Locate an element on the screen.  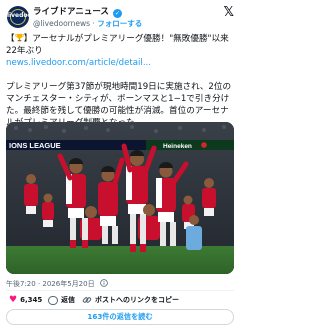
divider is located at coordinates (120, 290).